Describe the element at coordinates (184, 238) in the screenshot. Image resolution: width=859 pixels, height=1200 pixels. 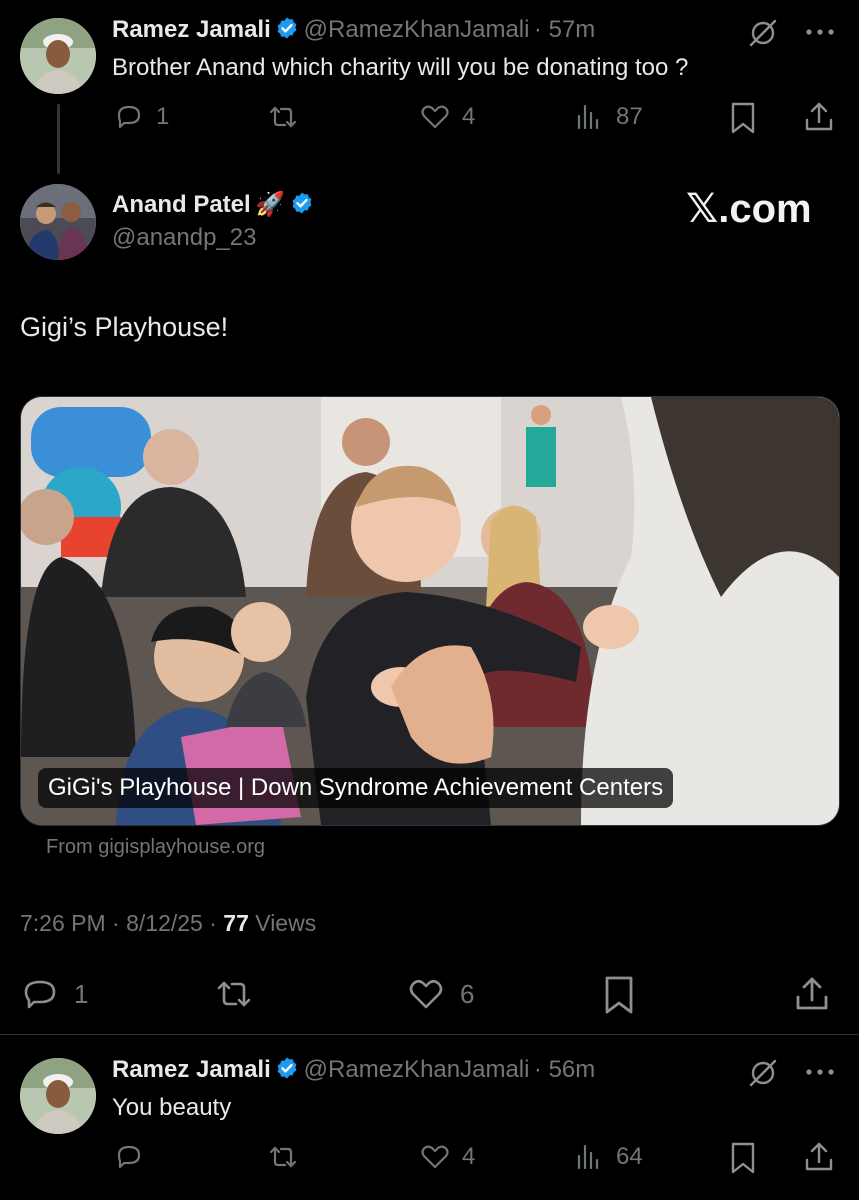
I see `author-handle: @anandp_23` at that location.